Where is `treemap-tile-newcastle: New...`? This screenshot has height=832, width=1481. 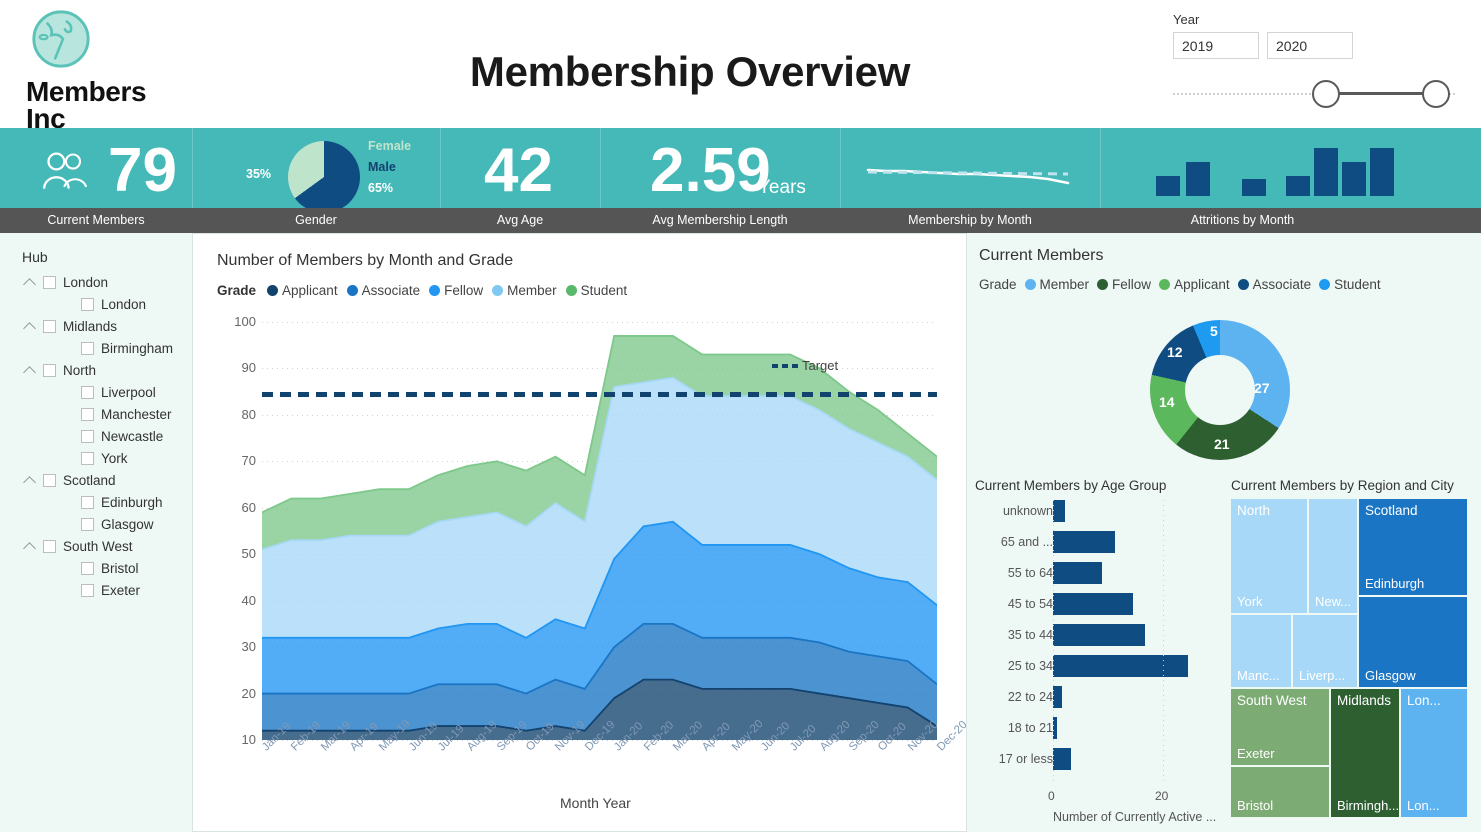 treemap-tile-newcastle: New... is located at coordinates (1333, 556).